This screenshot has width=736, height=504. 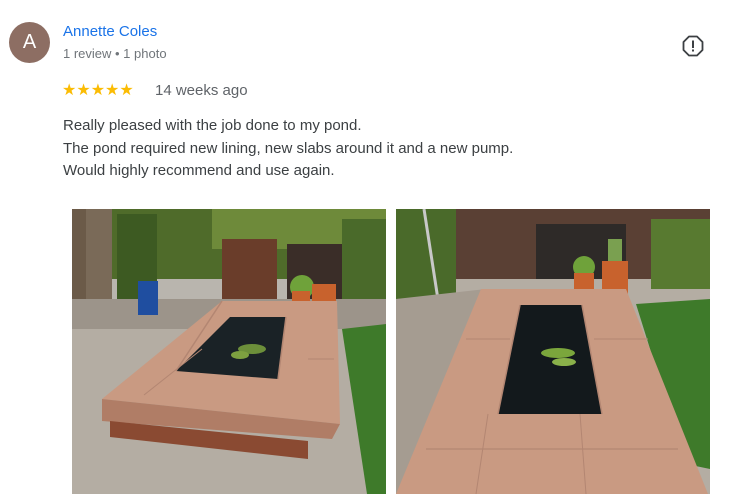 What do you see at coordinates (115, 53) in the screenshot?
I see `author-meta: 1 review • 1 photo` at bounding box center [115, 53].